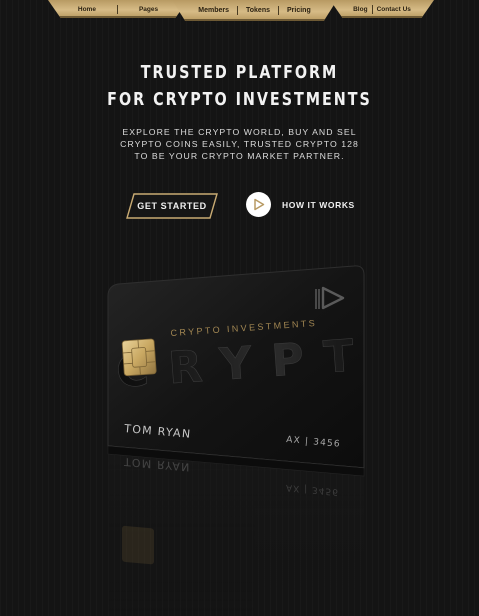  I want to click on nav-group-center: Members Tokens Pricing, so click(254, 10).